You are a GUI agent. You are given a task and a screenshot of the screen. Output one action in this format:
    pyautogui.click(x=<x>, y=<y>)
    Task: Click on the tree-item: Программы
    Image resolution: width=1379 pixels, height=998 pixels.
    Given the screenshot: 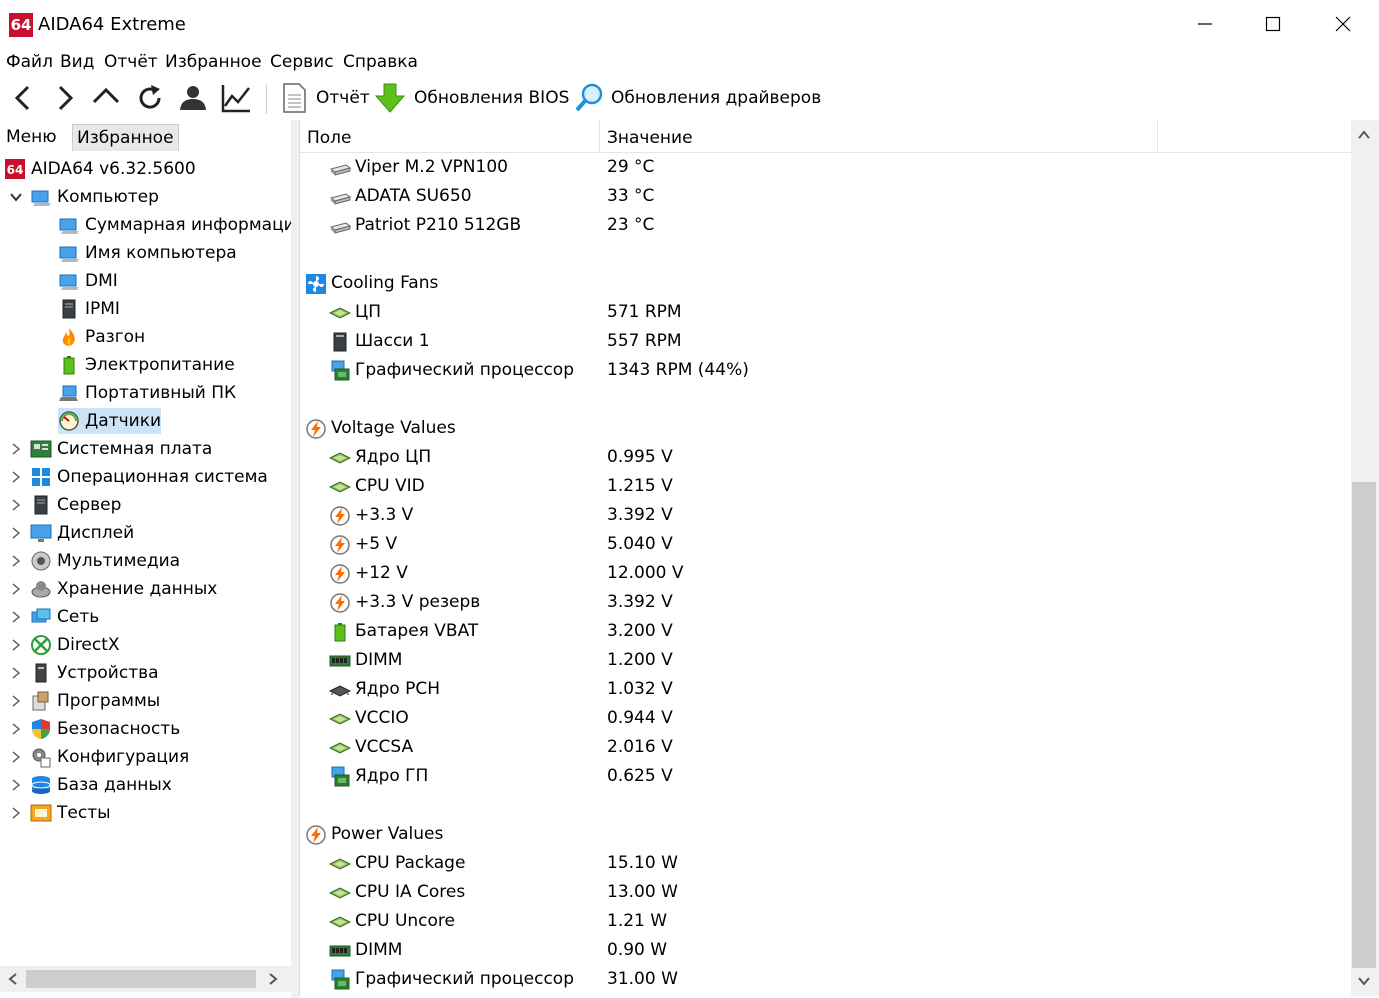 What is the action you would take?
    pyautogui.click(x=95, y=701)
    